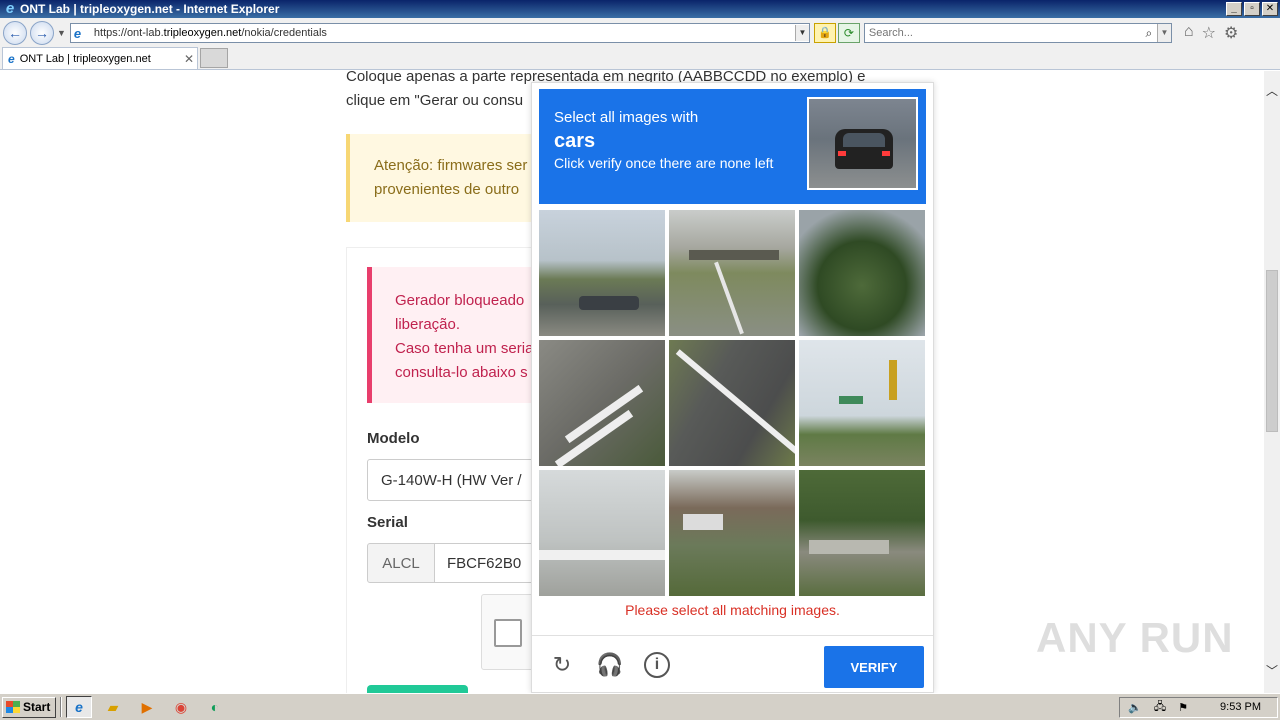  I want to click on captcha-checkbox, so click(508, 633).